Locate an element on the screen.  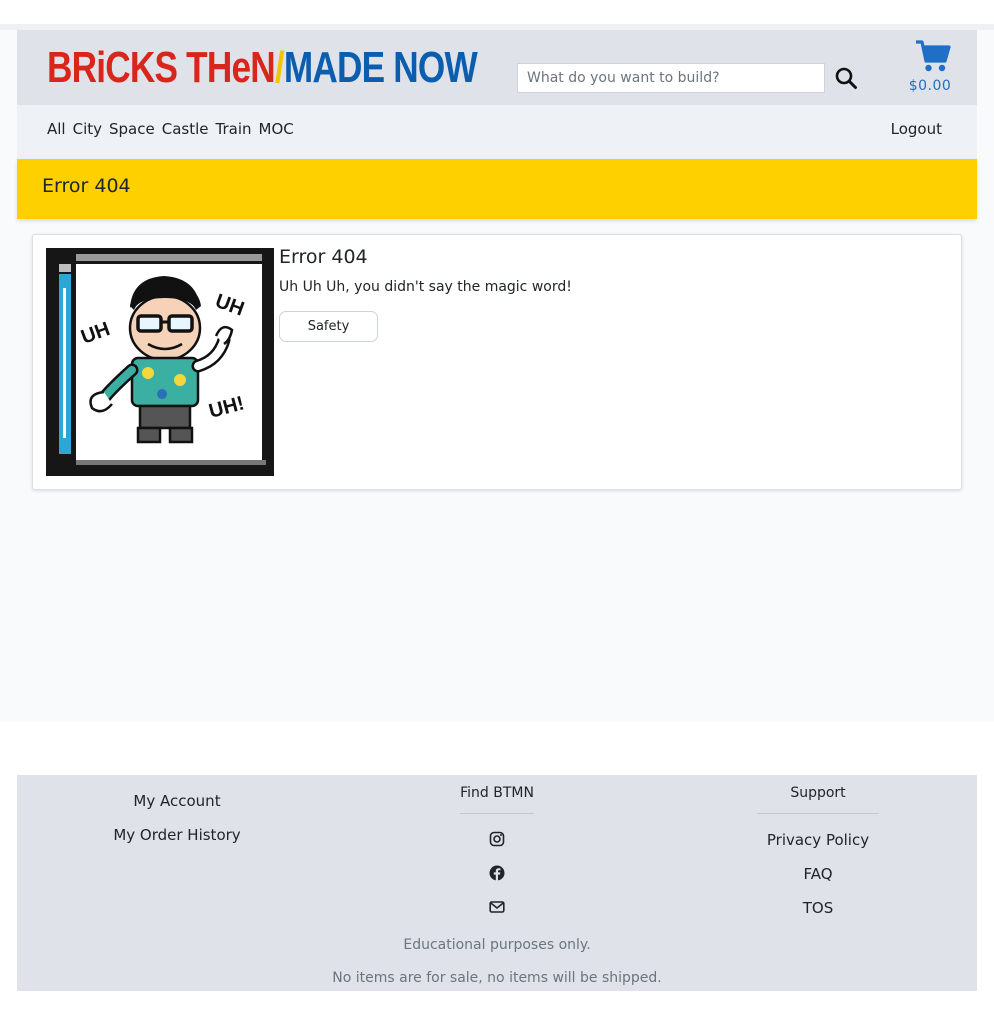
search-button is located at coordinates (846, 78).